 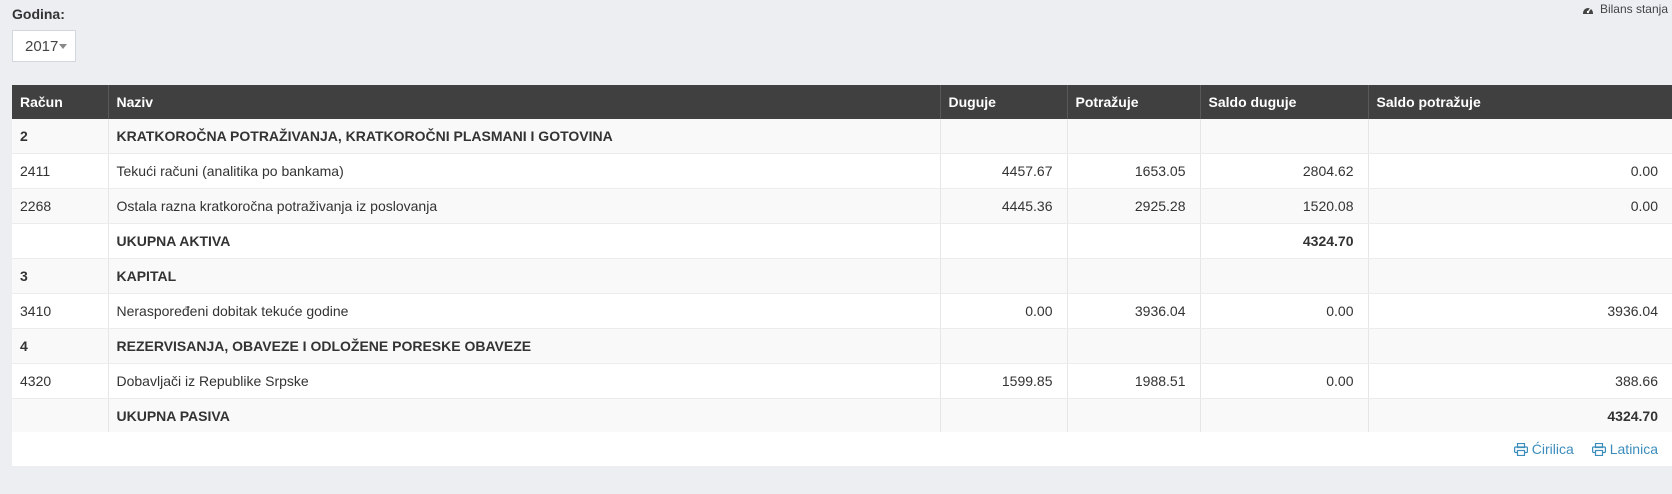 What do you see at coordinates (1284, 241) in the screenshot?
I see `cell-saldo-duguje: 4324.70` at bounding box center [1284, 241].